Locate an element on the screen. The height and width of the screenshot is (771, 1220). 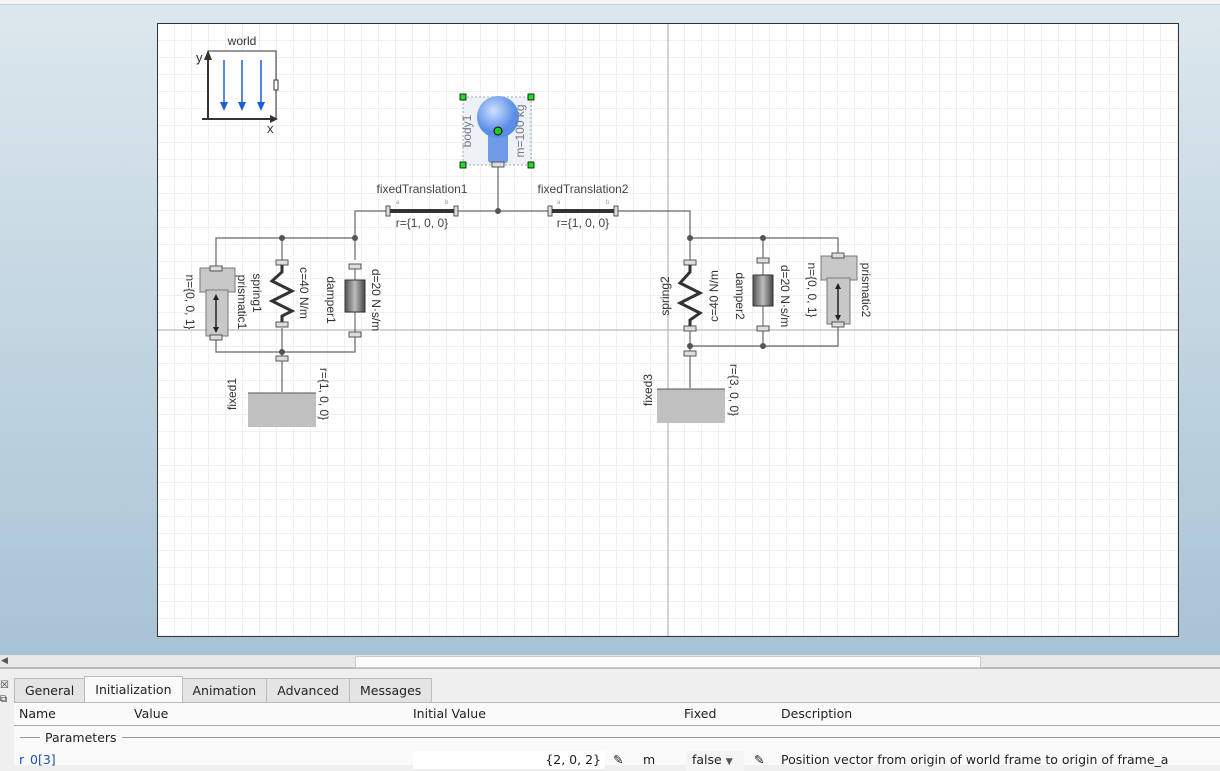
fixed-translation-2-param: r={1, 0, 0} is located at coordinates (583, 223).